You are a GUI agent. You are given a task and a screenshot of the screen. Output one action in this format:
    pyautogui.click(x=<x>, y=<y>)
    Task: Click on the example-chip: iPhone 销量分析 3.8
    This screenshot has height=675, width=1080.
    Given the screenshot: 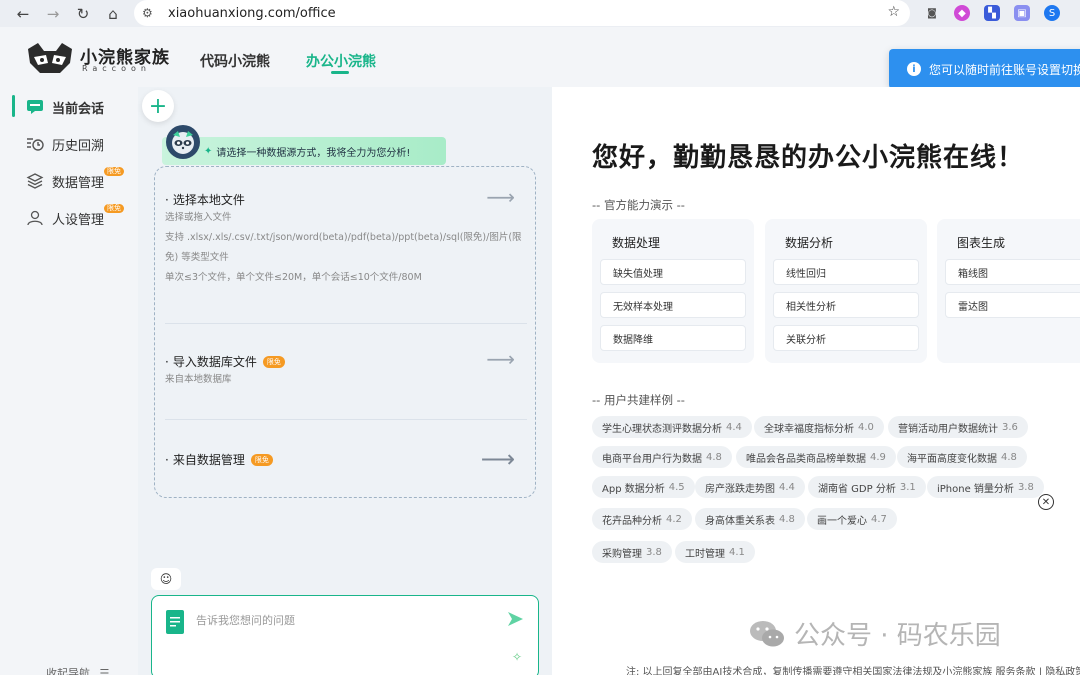 What is the action you would take?
    pyautogui.click(x=985, y=487)
    